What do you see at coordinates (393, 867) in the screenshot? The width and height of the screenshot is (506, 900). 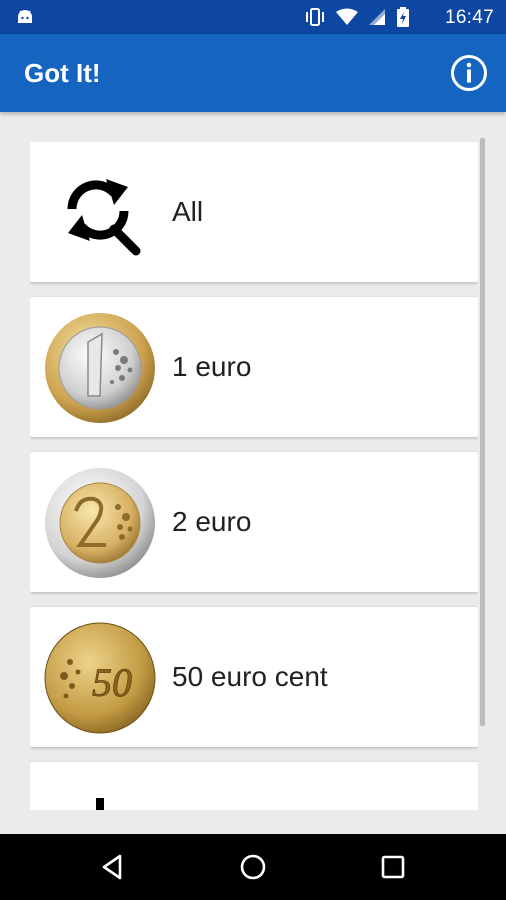 I see `recents-icon` at bounding box center [393, 867].